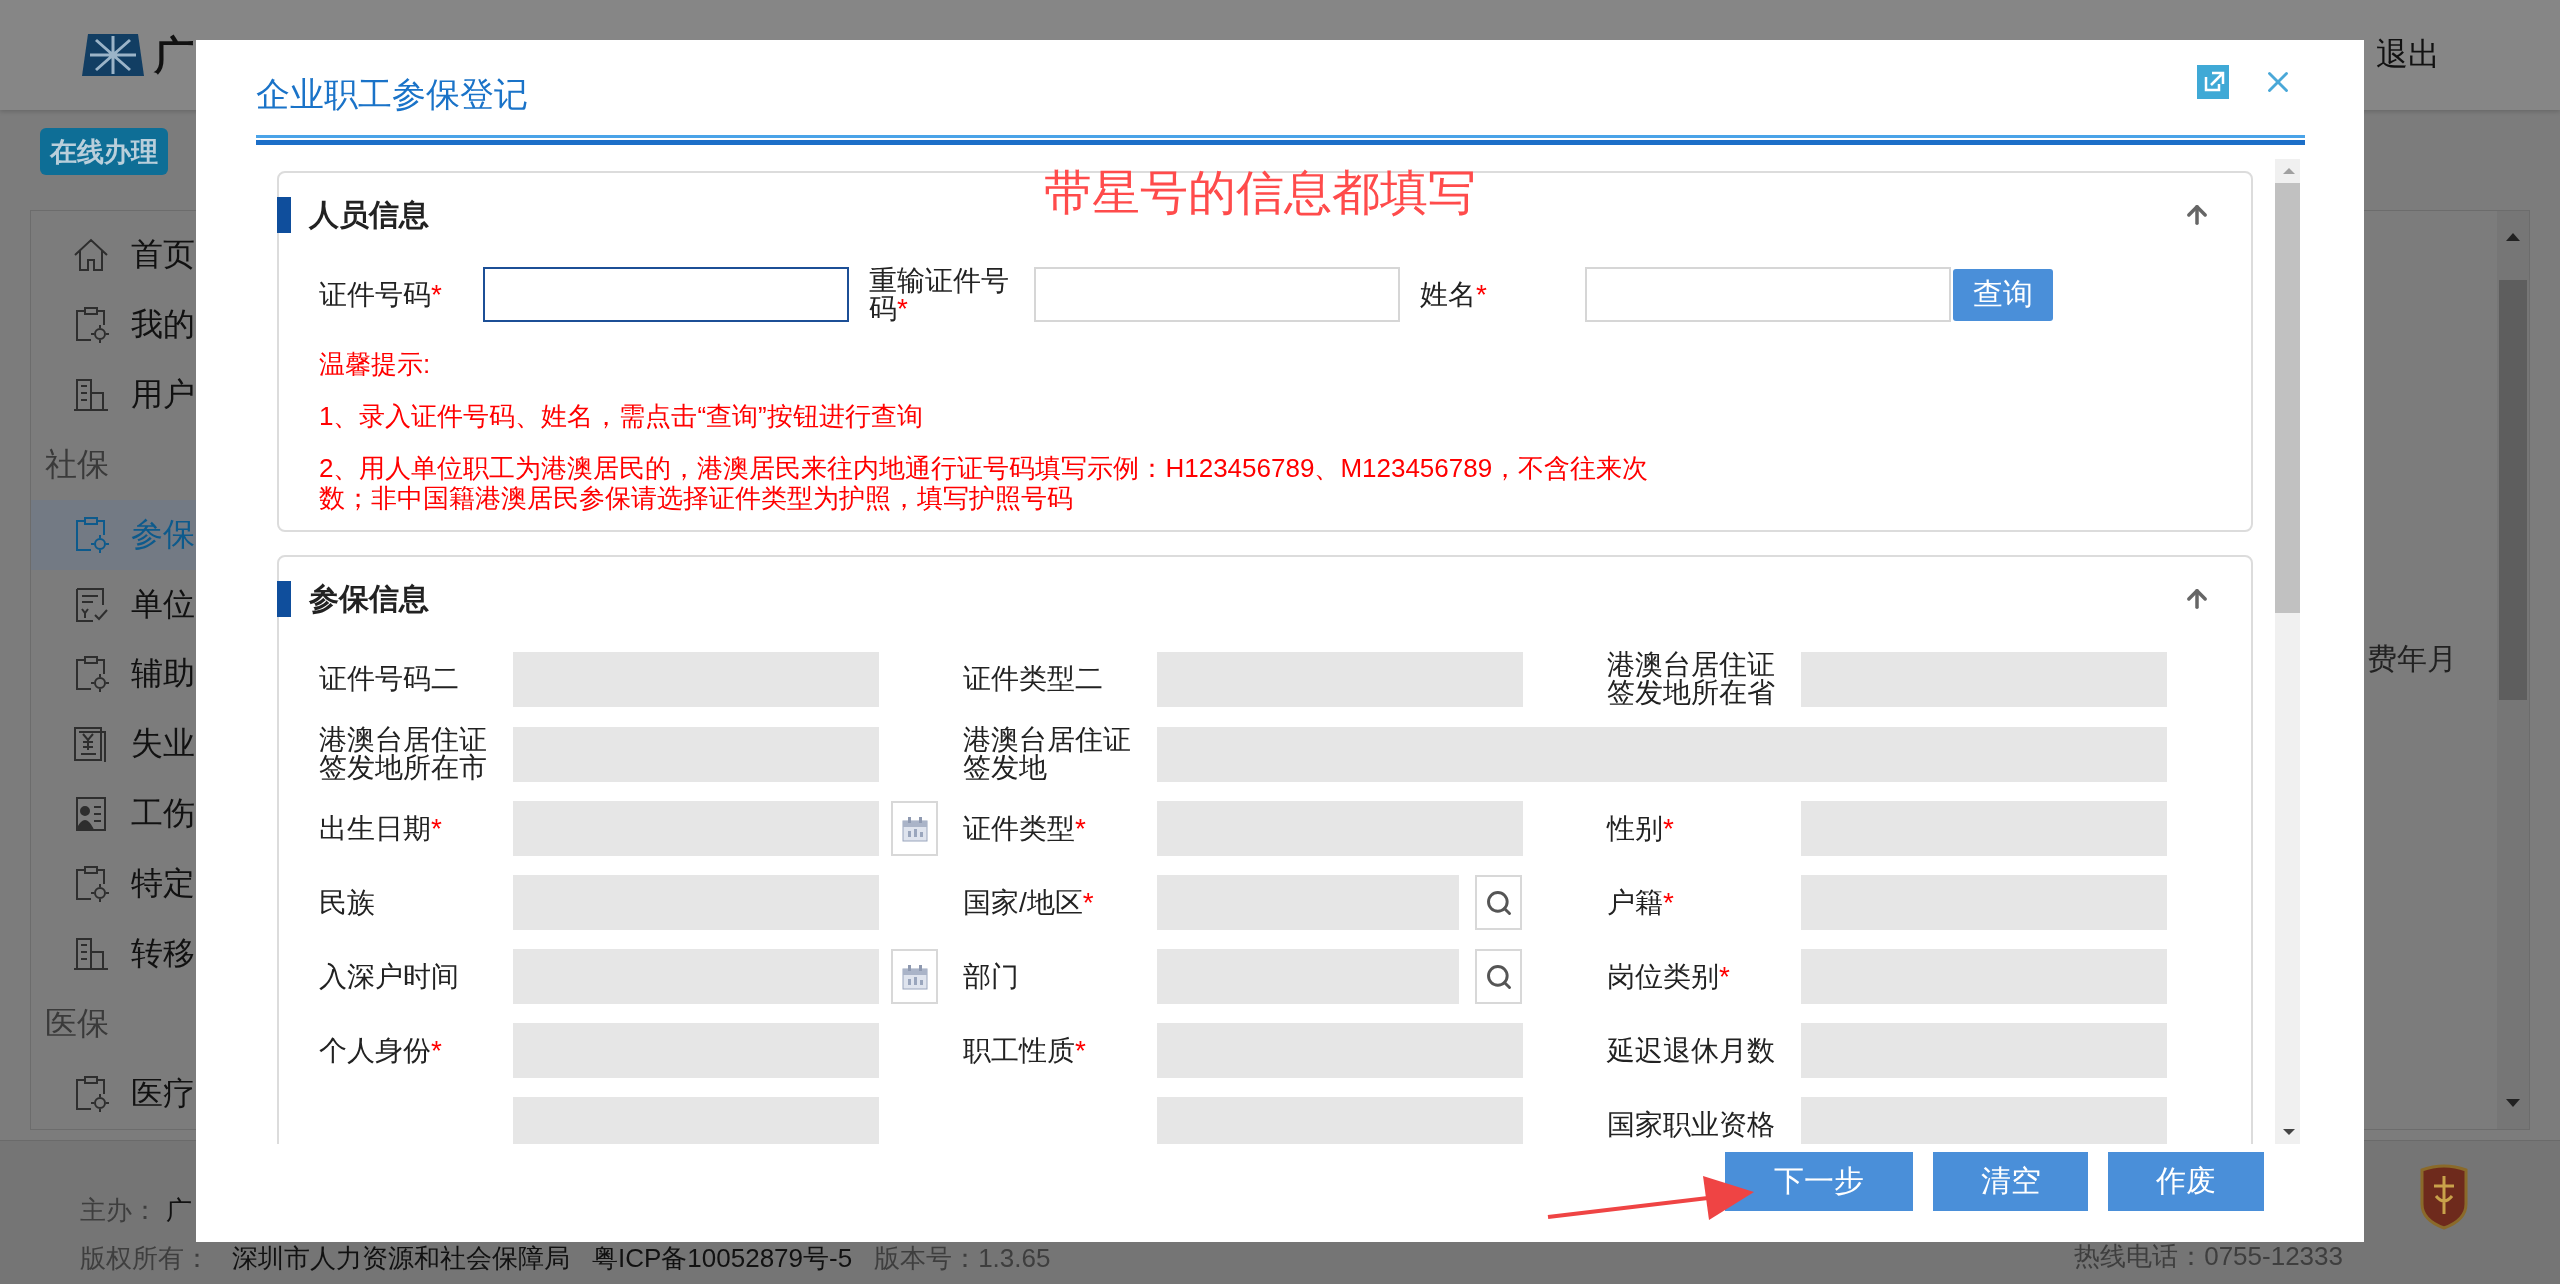 This screenshot has height=1284, width=2560. What do you see at coordinates (1029, 902) in the screenshot?
I see `field-label: 国家/地区*` at bounding box center [1029, 902].